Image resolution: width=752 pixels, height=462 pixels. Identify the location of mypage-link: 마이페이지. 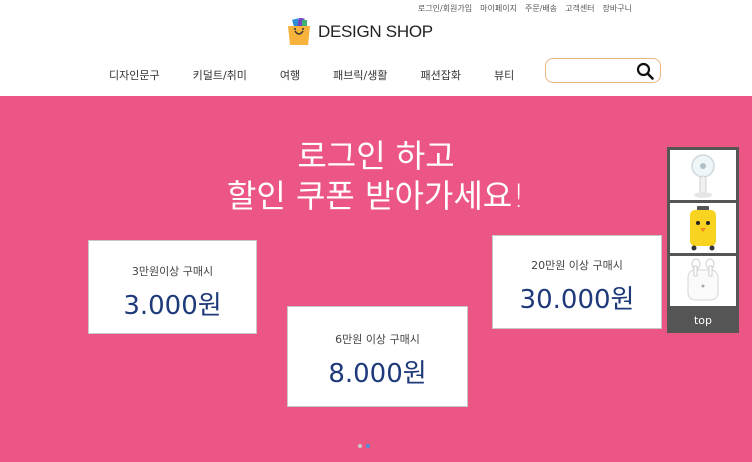
(498, 8).